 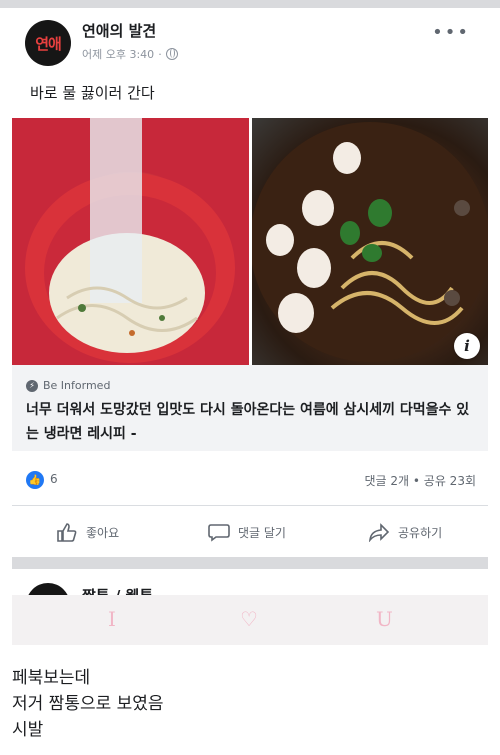 I want to click on next-post-page-name: 짤툰 / 웹툰, so click(x=117, y=590).